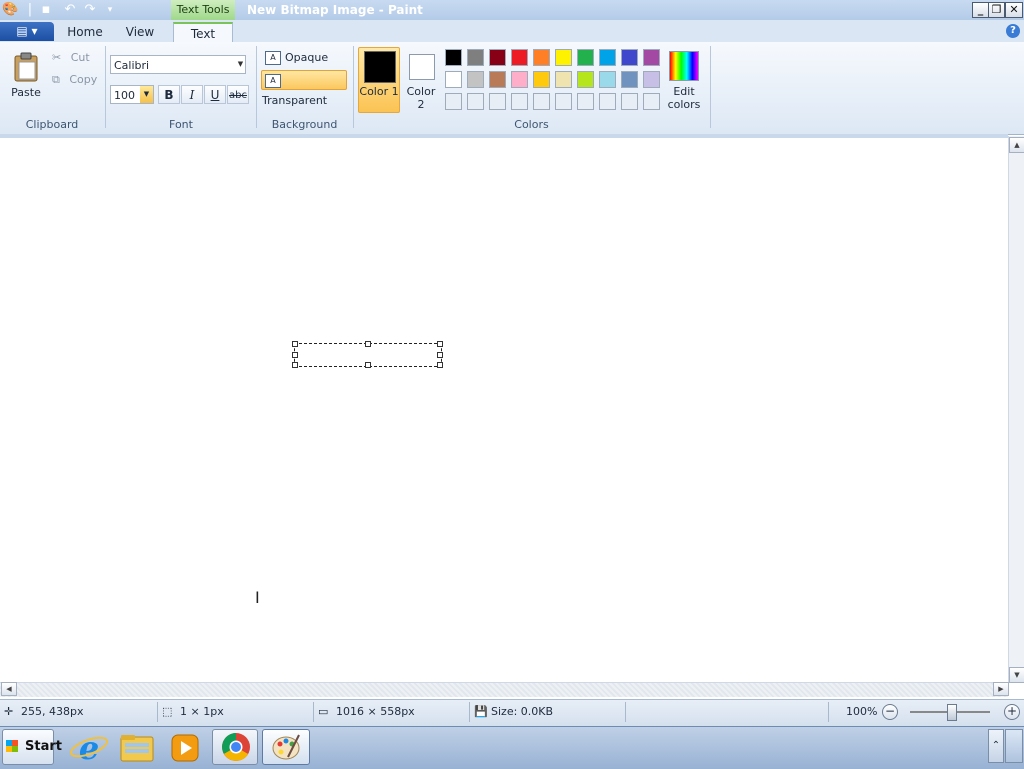  I want to click on cut-button: ✂ Cut, so click(71, 58).